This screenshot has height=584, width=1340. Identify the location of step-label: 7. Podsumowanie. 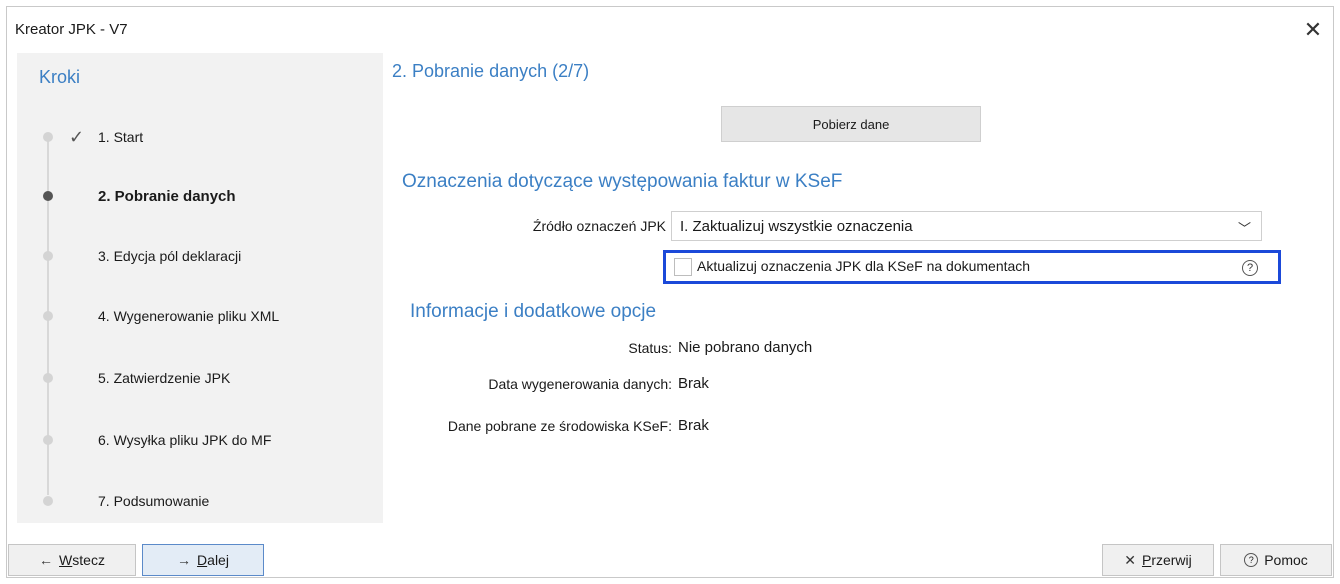
(154, 501).